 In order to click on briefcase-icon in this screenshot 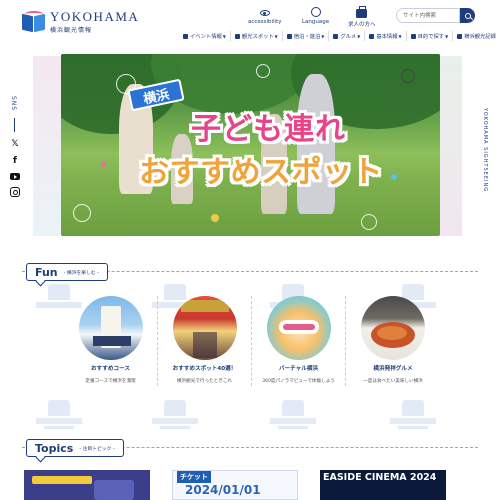, I will do `click(362, 12)`.